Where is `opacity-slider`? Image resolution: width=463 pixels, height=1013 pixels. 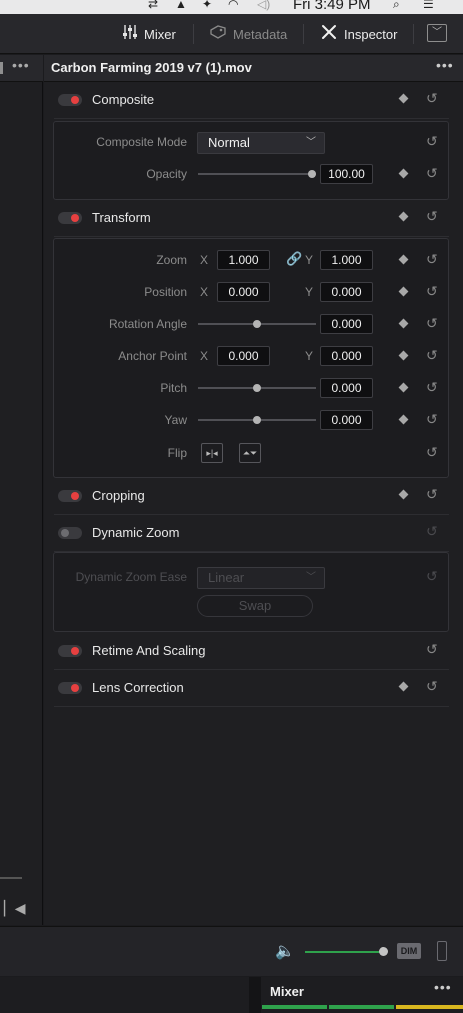
opacity-slider is located at coordinates (257, 174).